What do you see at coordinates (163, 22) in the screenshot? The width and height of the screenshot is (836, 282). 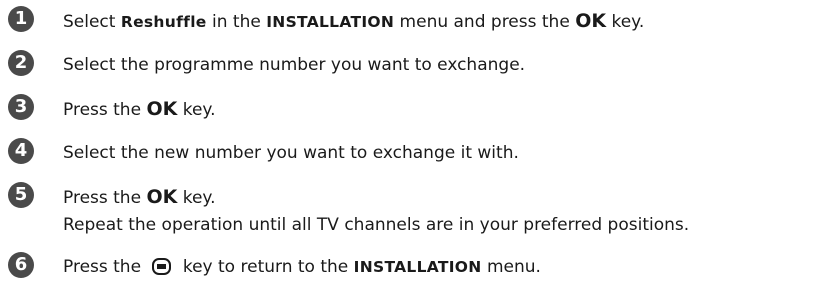 I see `reshuffle-label: Reshuffle` at bounding box center [163, 22].